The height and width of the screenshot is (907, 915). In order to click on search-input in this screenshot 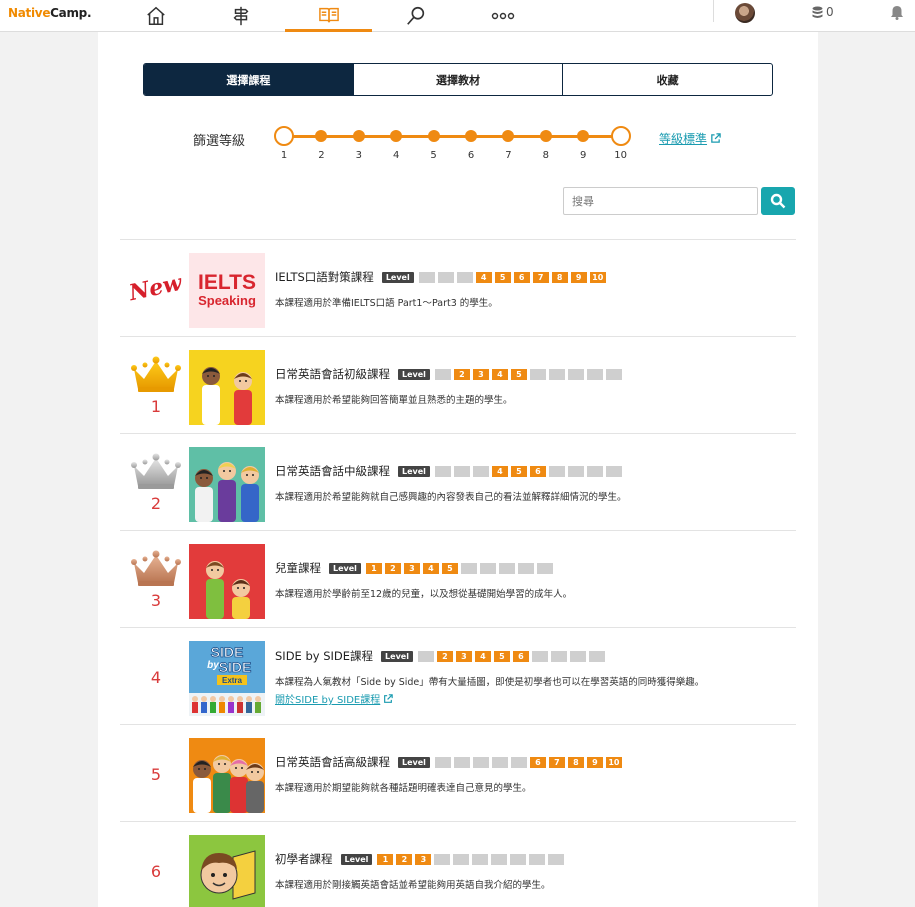, I will do `click(660, 201)`.